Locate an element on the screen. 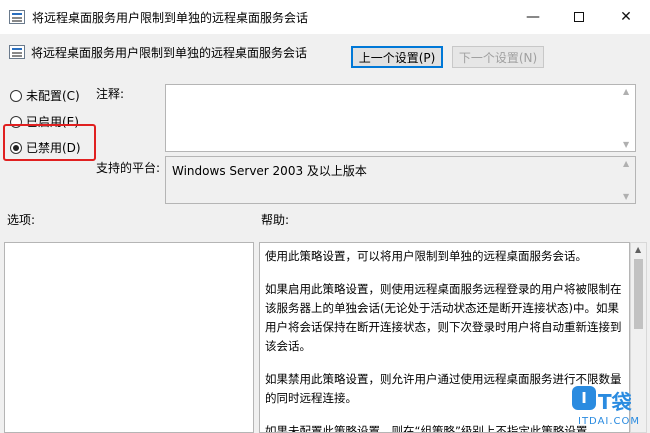 The width and height of the screenshot is (650, 433). red-highlight-box is located at coordinates (49, 142).